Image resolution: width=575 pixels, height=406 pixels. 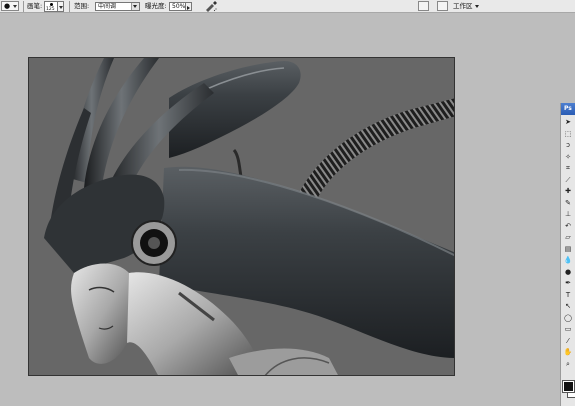 I want to click on toolbox-panel: Ps ➤ ⬚ ↄ ✧ ⌗ ⟋ ✚ ✎ ⊥ ↶ ▱ ▤ 💧 ● ✒ T ↖ ◯ ▭ ⁄ ✋ ⌕, so click(x=567, y=254).